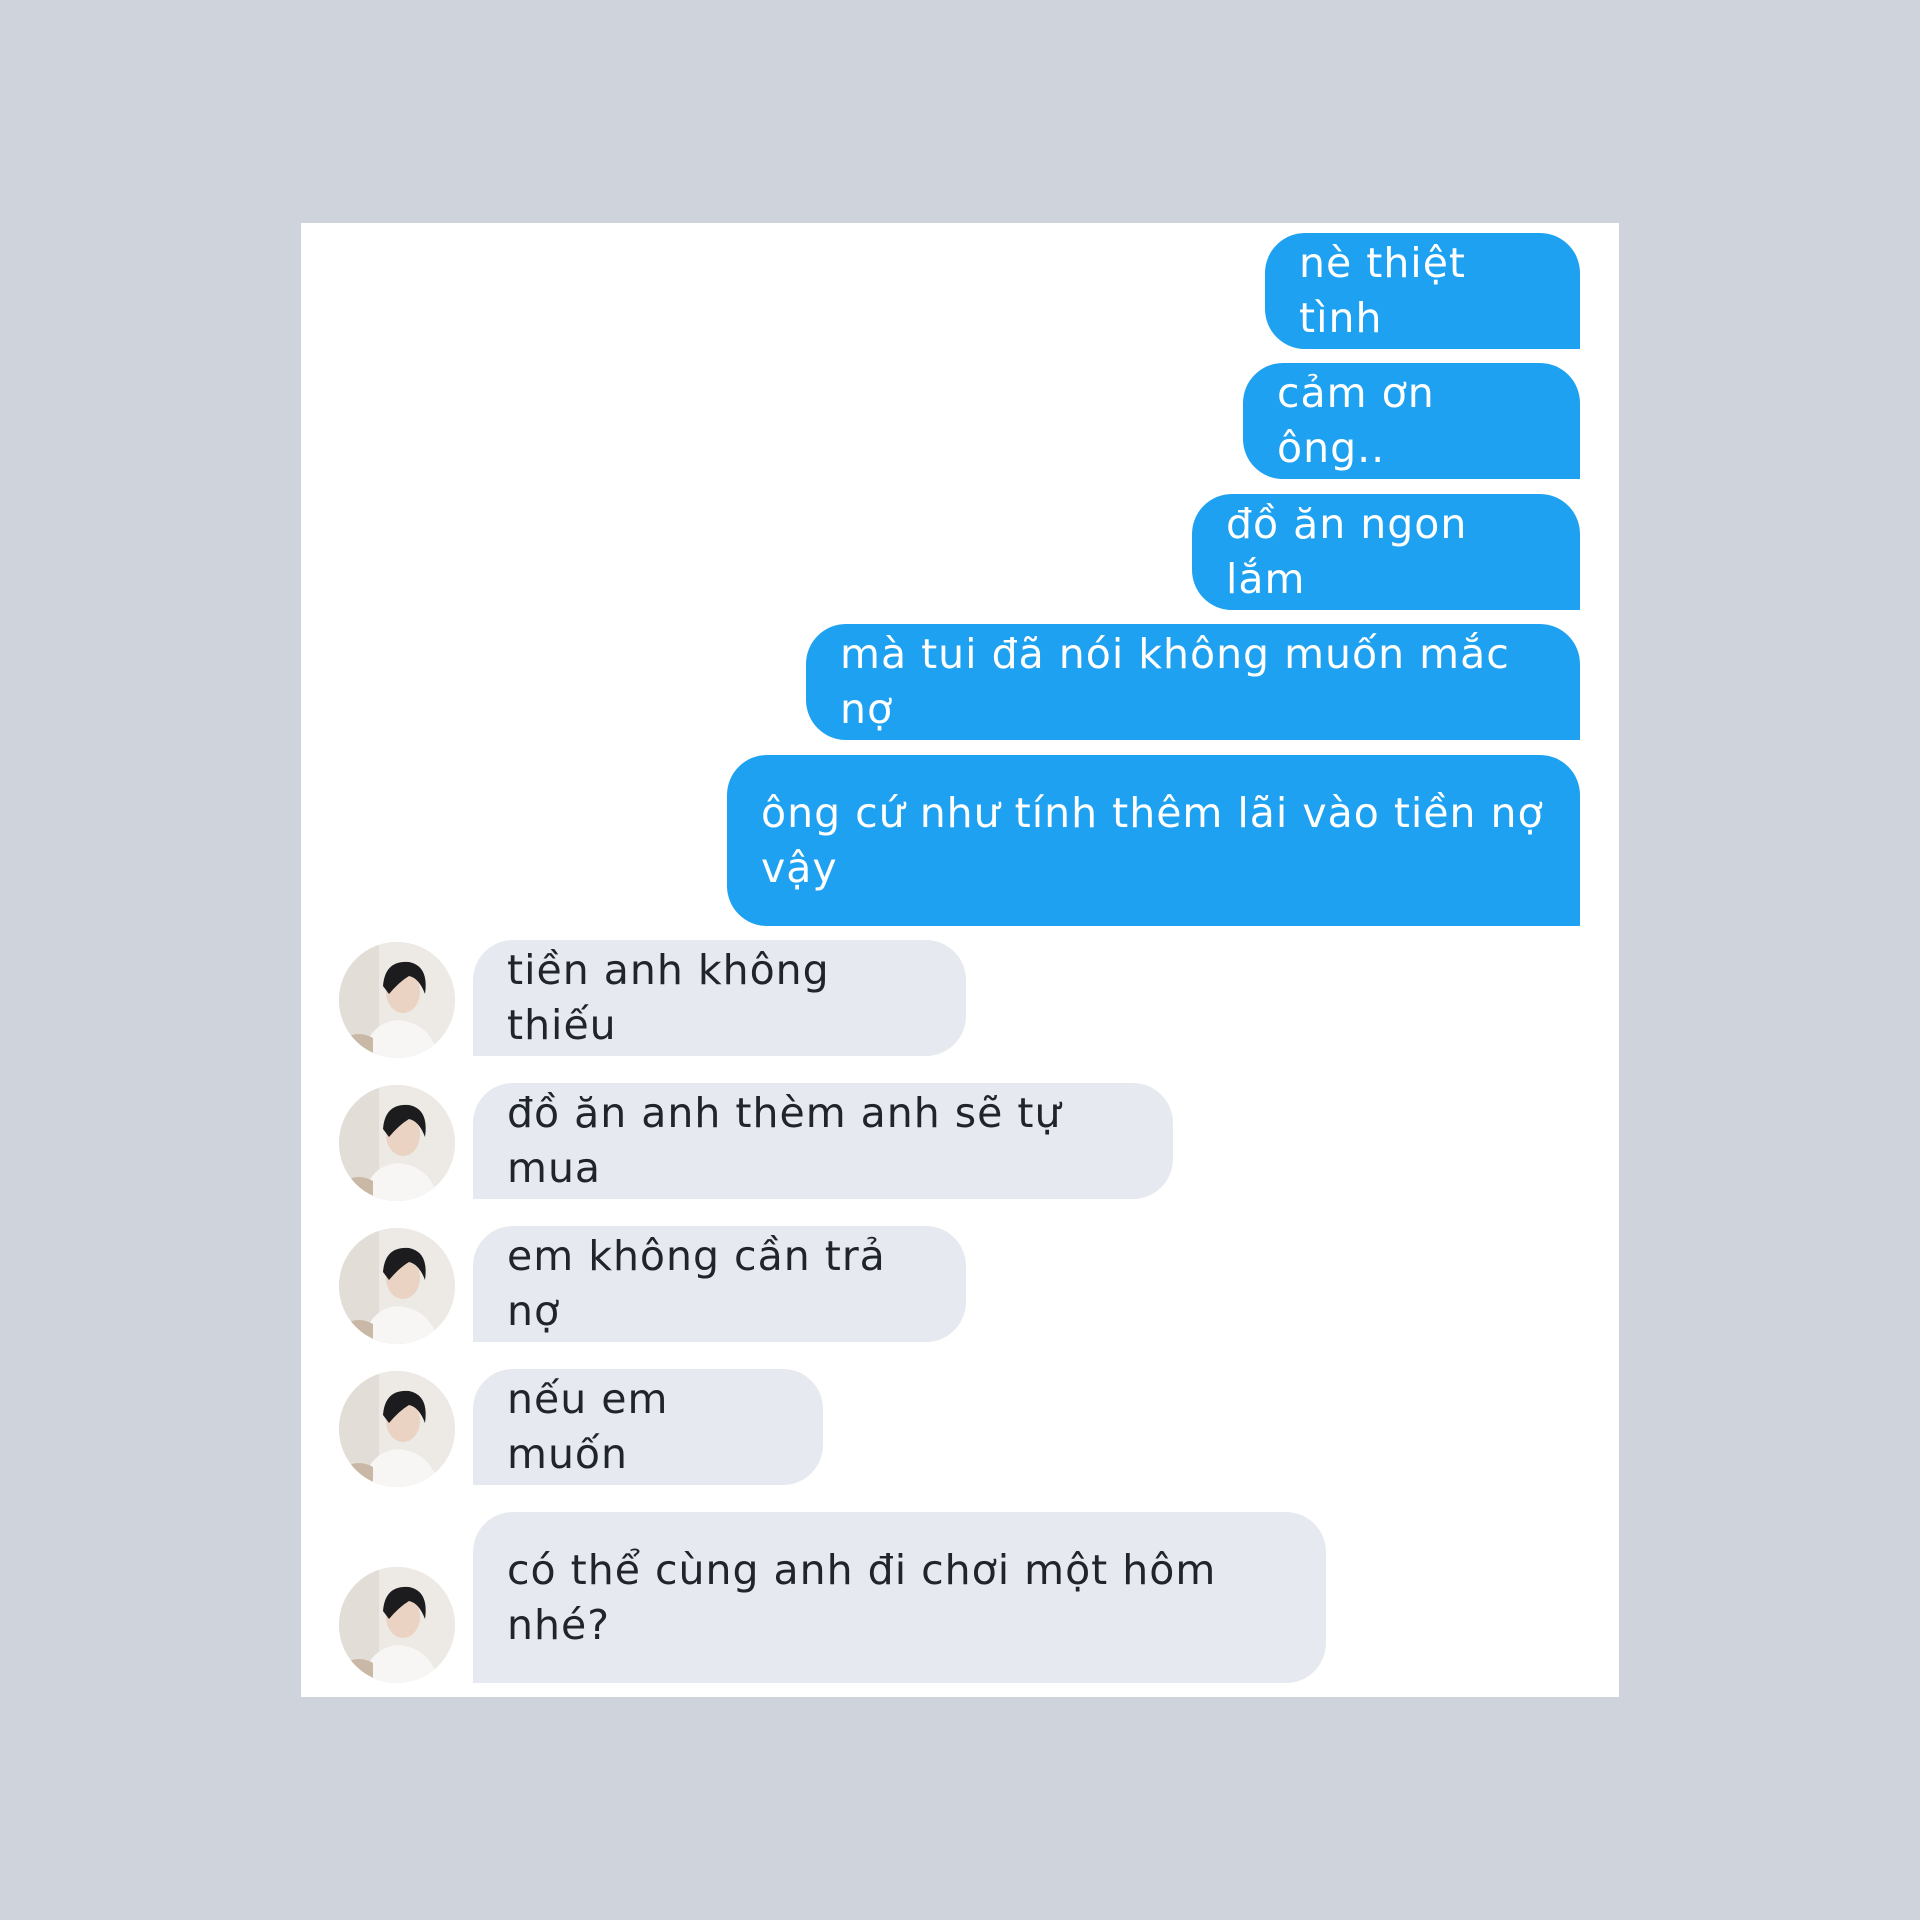  I want to click on received-message: tiền anh không thiếu, so click(719, 998).